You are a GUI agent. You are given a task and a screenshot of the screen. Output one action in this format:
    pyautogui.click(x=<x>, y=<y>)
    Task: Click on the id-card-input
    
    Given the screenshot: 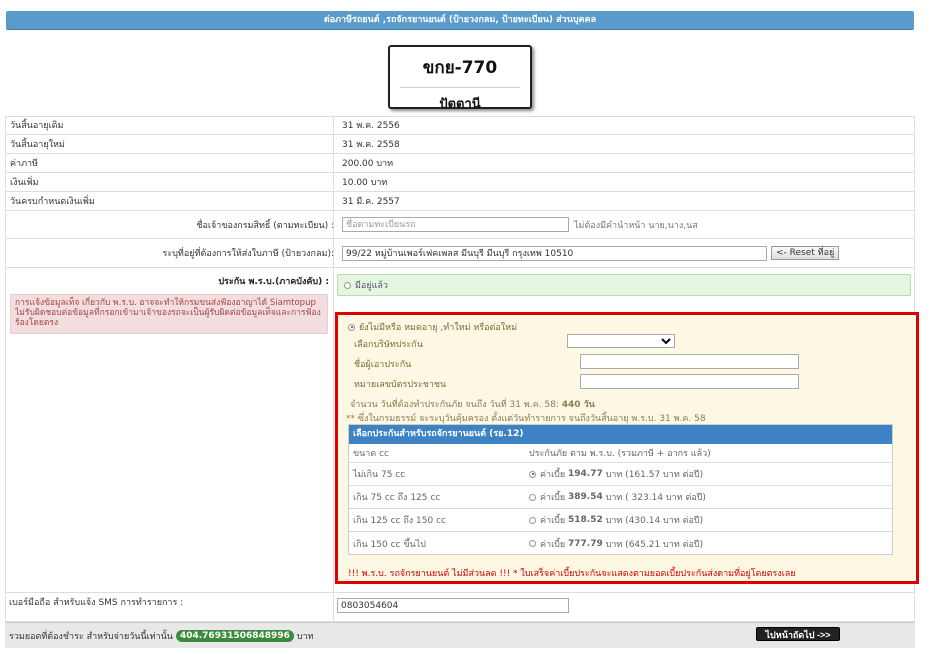 What is the action you would take?
    pyautogui.click(x=689, y=381)
    